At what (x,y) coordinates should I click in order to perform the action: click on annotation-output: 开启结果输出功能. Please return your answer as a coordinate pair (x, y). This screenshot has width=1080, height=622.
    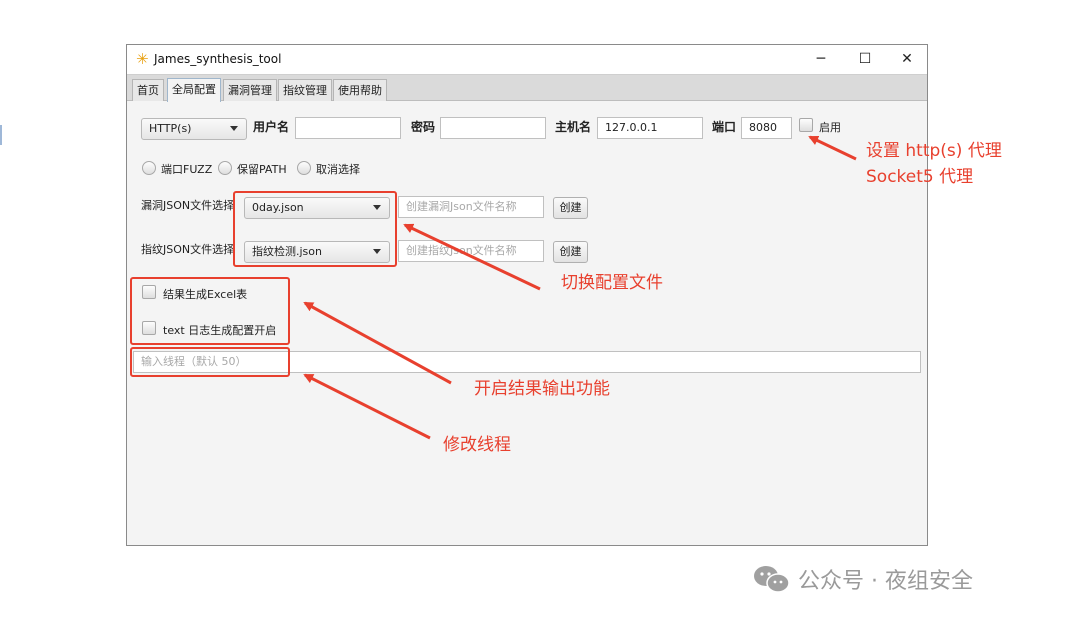
    Looking at the image, I should click on (542, 389).